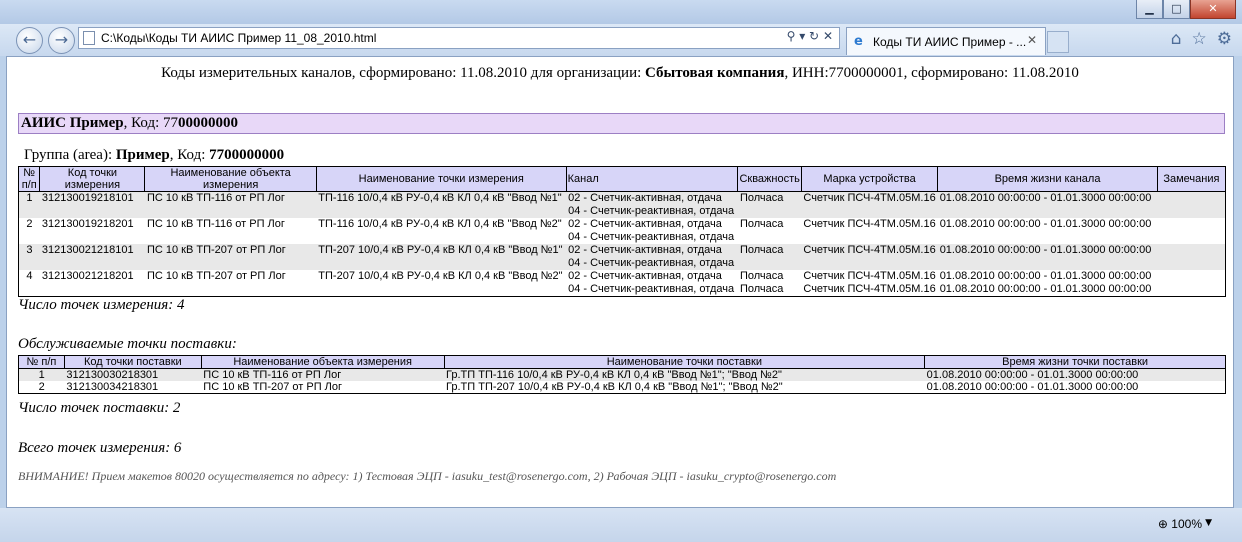 The height and width of the screenshot is (542, 1242). I want to click on col-header: Наименование объекта измерения, so click(322, 362).